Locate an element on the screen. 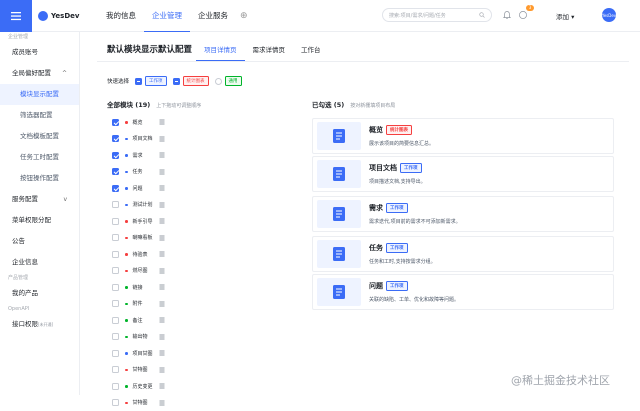 The width and height of the screenshot is (640, 411). sidebar-item: 全局偏好配置^ is located at coordinates (39, 73).